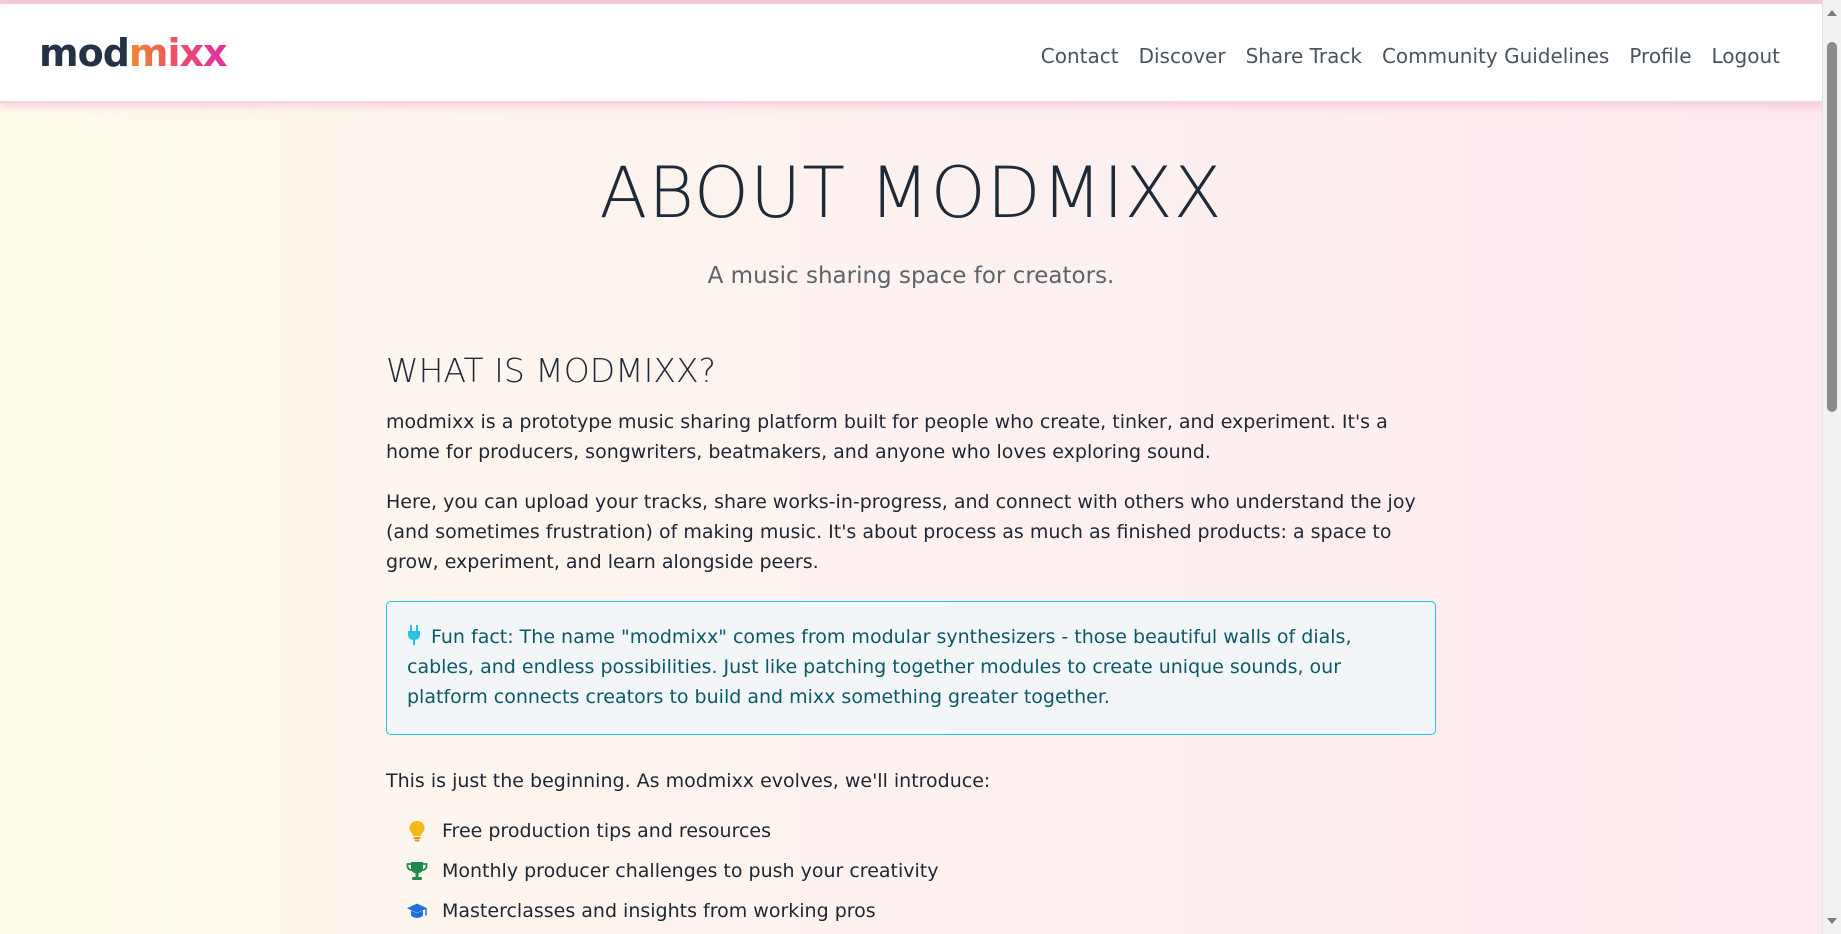 The image size is (1841, 934). What do you see at coordinates (1080, 56) in the screenshot?
I see `nav-contact: Contact` at bounding box center [1080, 56].